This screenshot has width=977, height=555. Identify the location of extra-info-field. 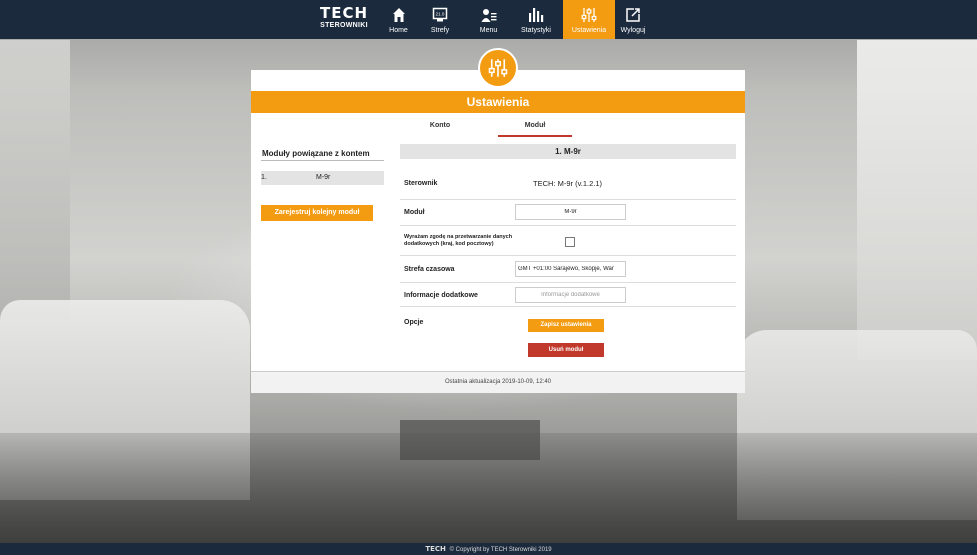
(570, 295).